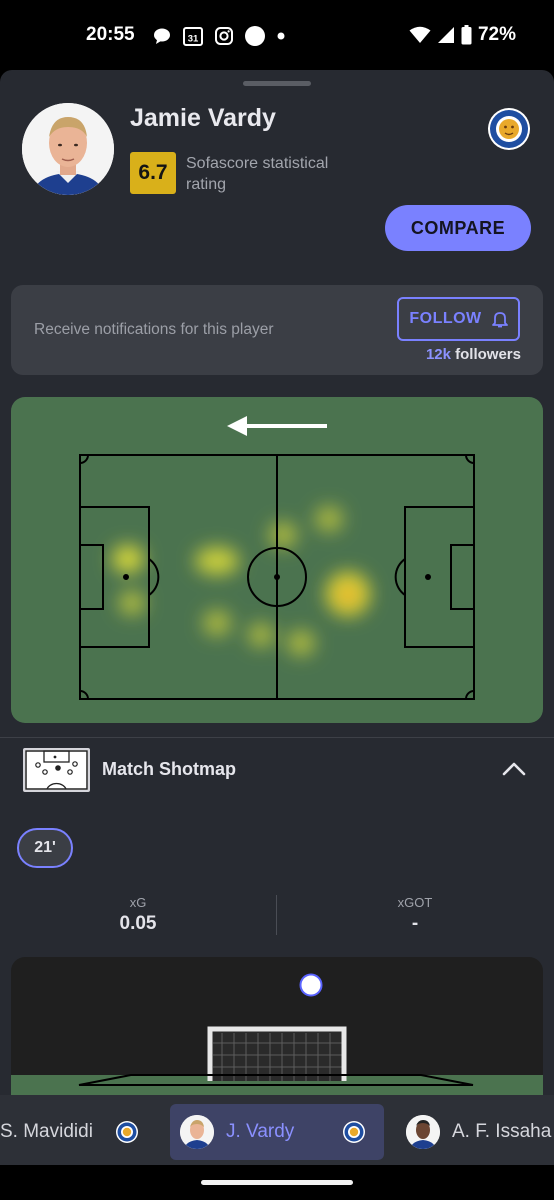 The image size is (554, 1200). I want to click on status-right: 72%, so click(462, 35).